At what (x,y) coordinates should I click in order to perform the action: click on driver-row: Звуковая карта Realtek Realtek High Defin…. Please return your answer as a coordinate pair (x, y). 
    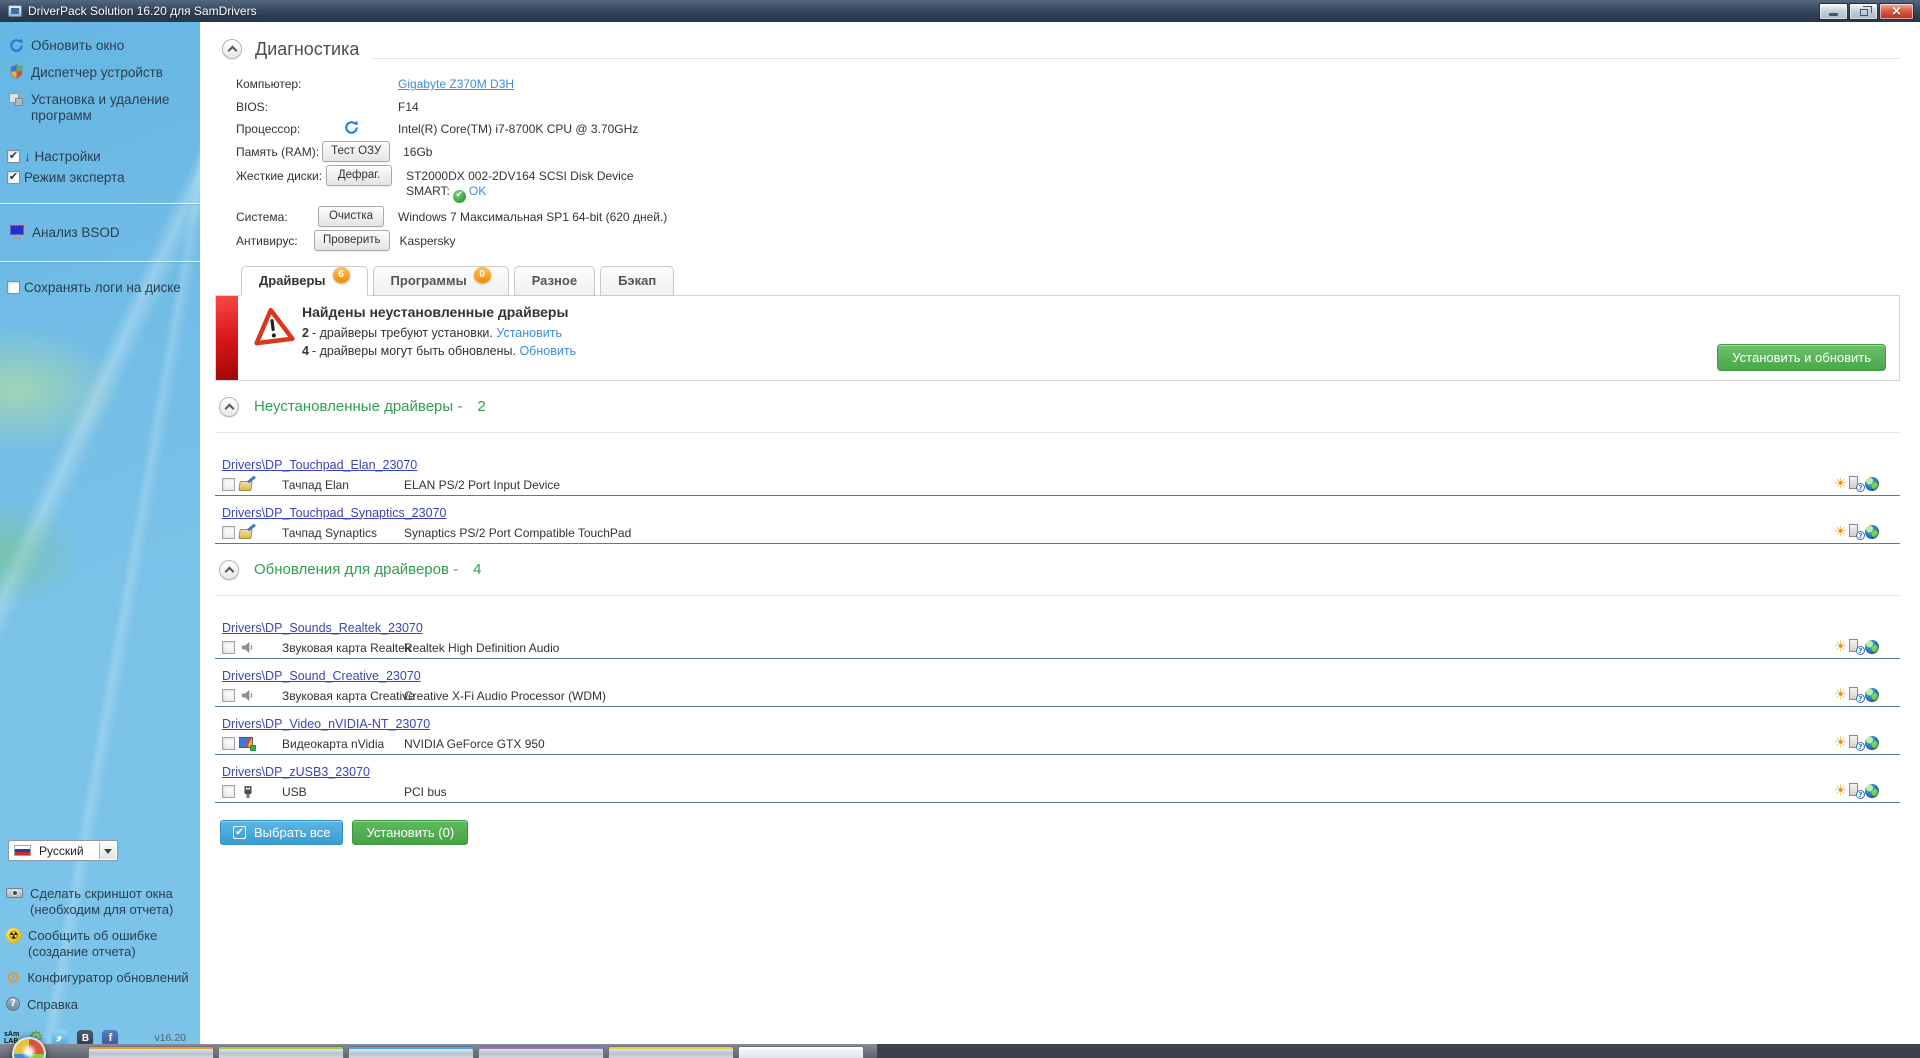
    Looking at the image, I should click on (1057, 648).